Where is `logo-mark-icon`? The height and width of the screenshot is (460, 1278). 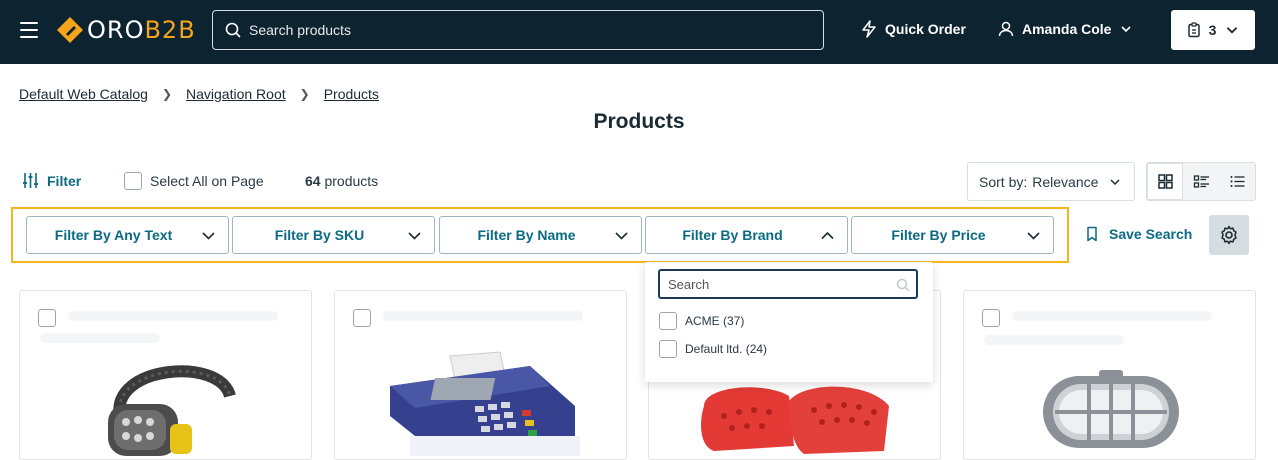 logo-mark-icon is located at coordinates (70, 30).